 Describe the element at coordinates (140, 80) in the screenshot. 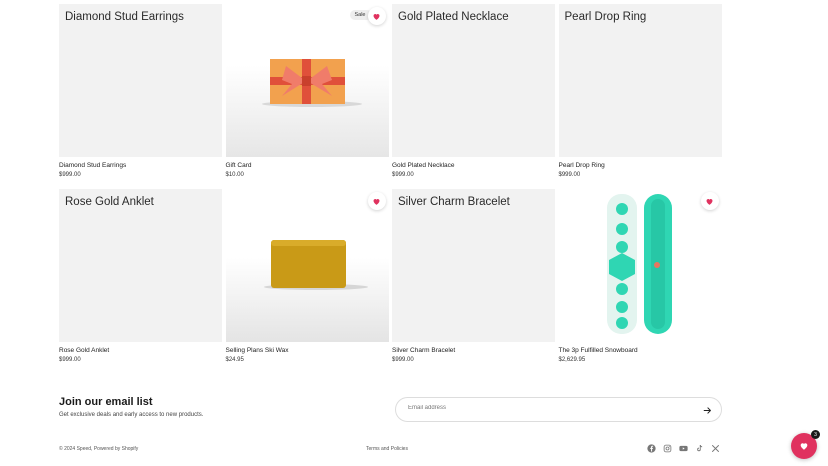

I see `product-image-placeholder: Diamond Stud Earrings` at that location.